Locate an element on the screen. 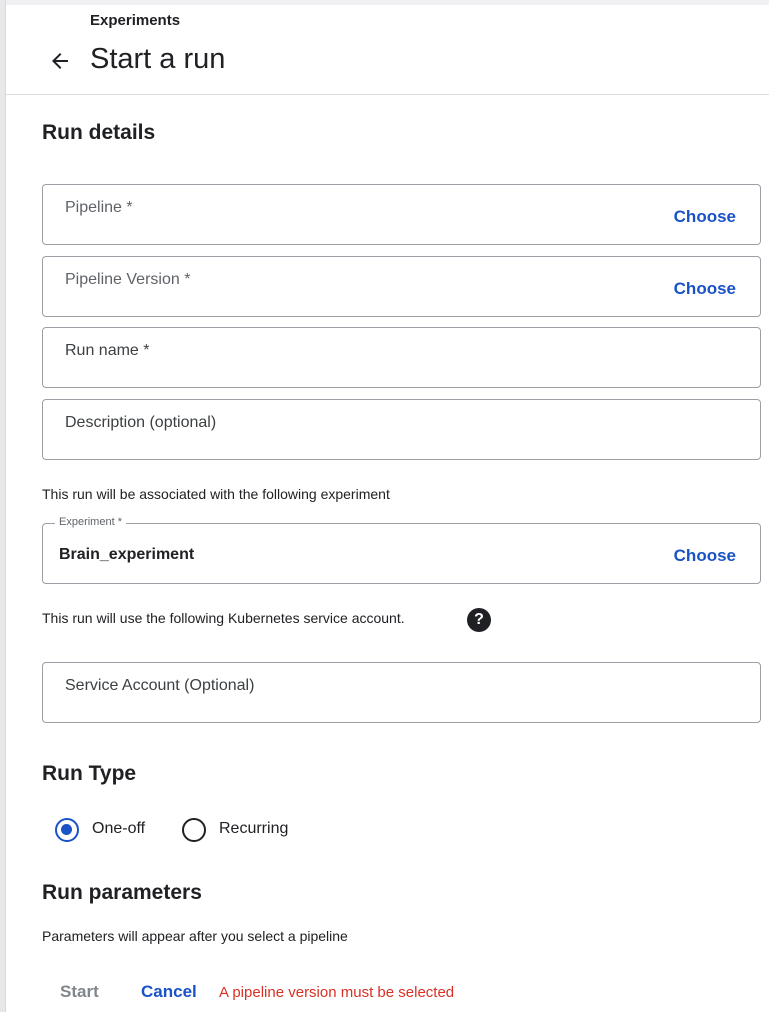 This screenshot has height=1012, width=769. choose-pipeline-button: Choose is located at coordinates (705, 217).